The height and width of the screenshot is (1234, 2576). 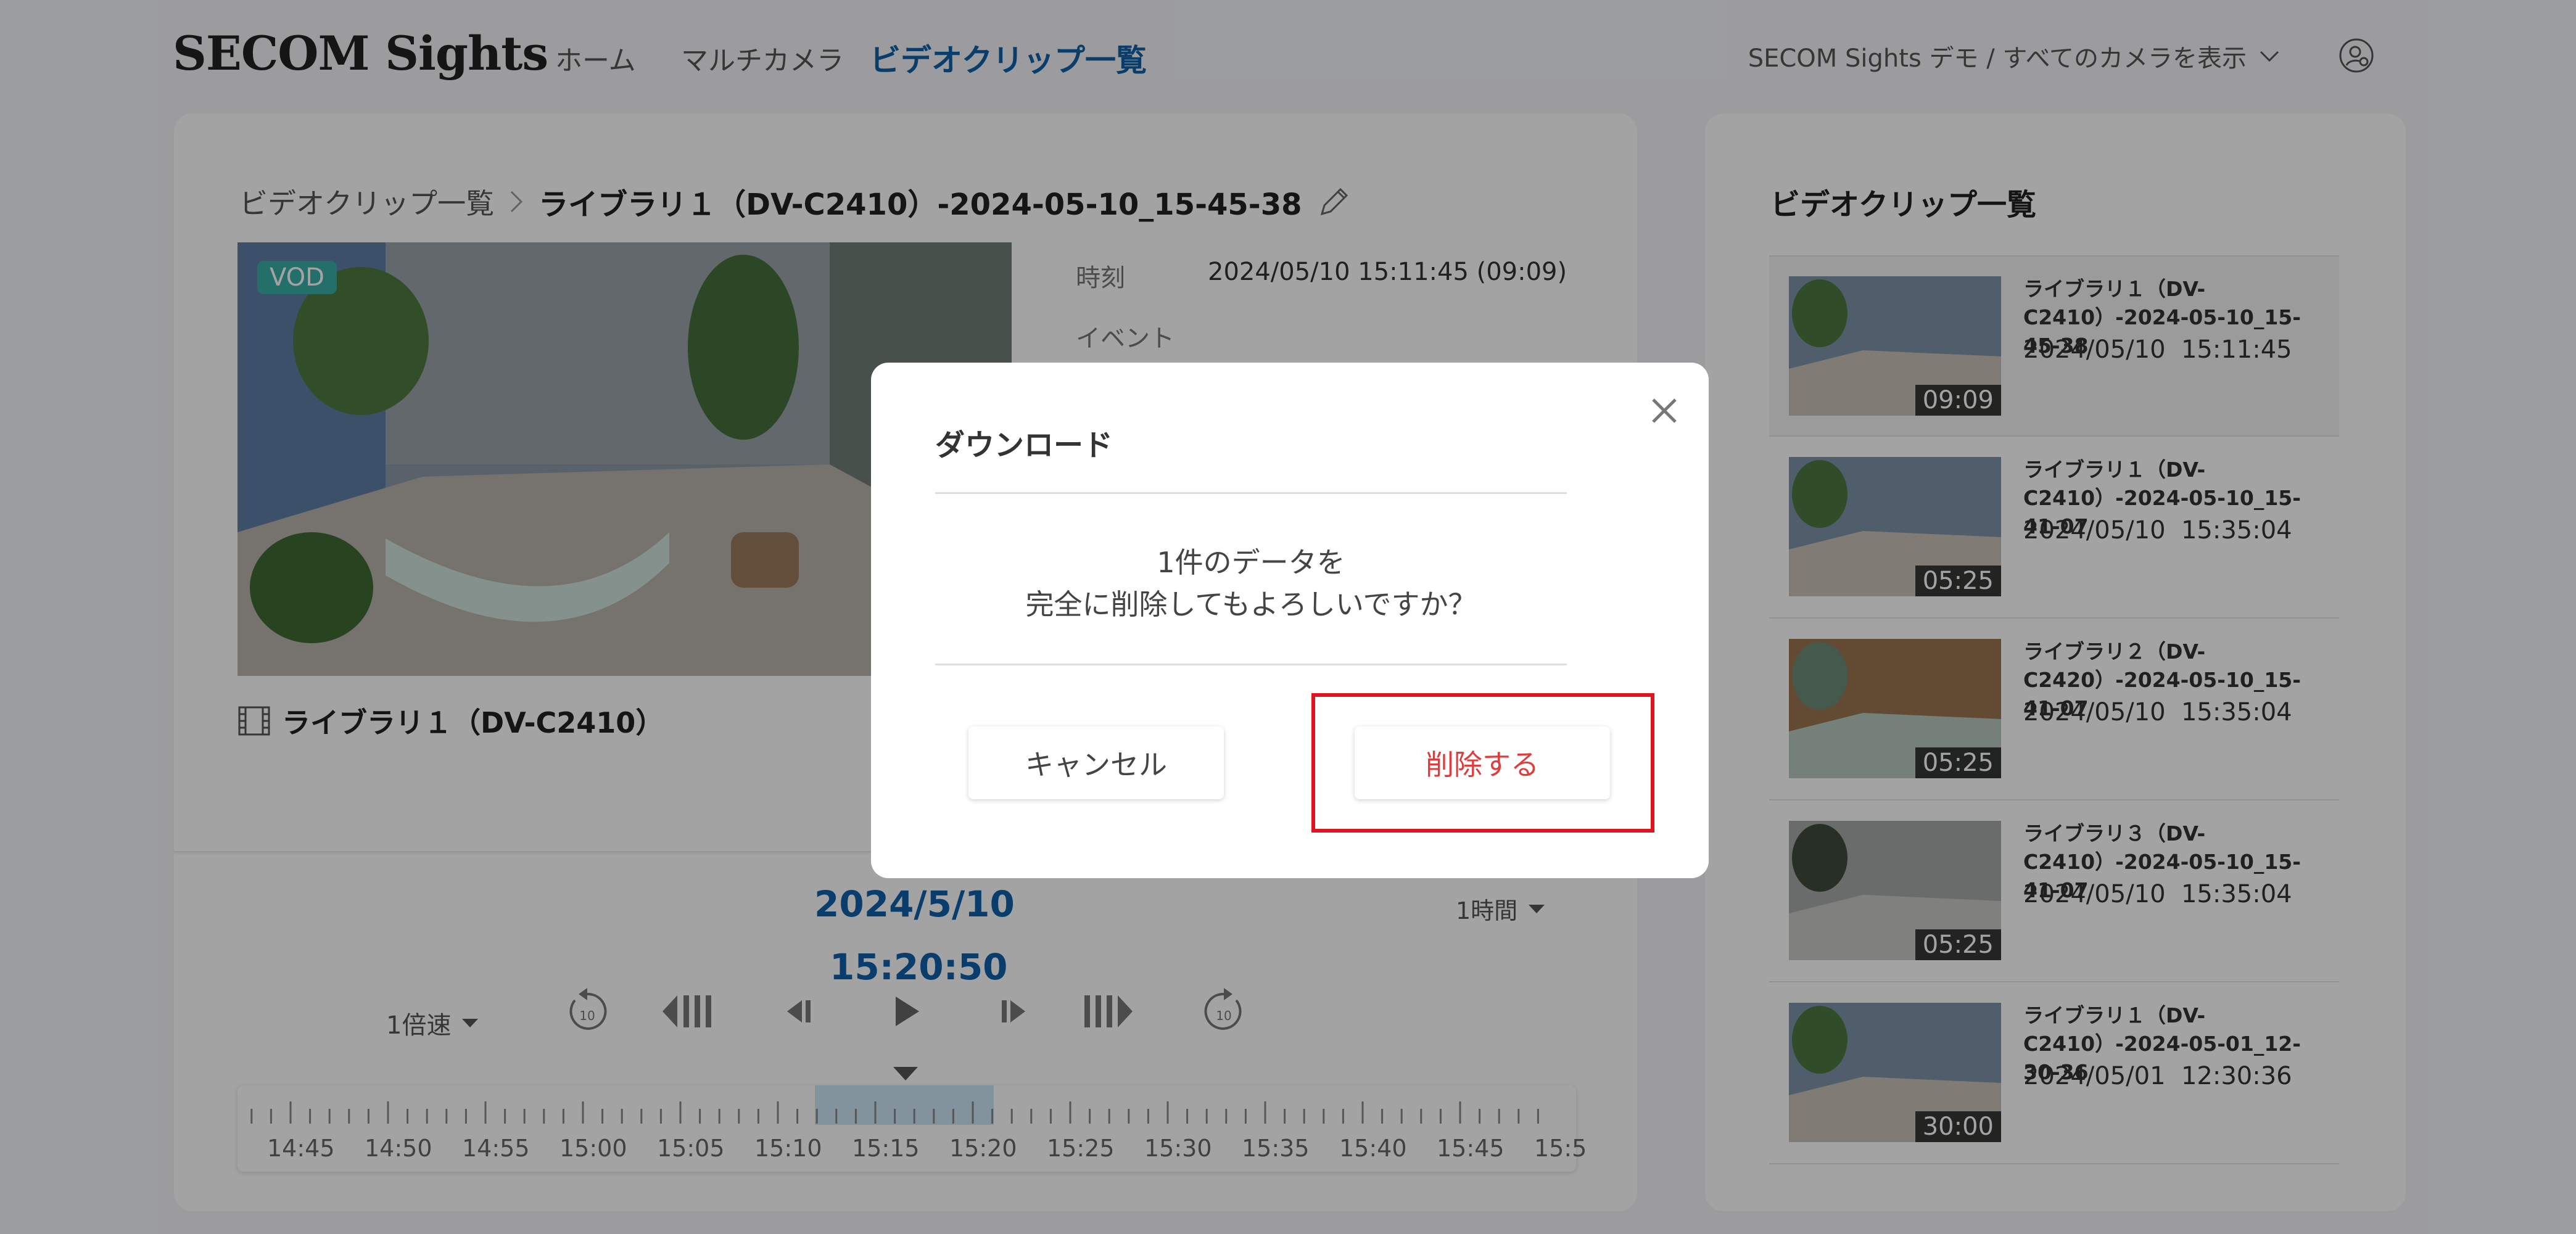 I want to click on dialog-message-line2: 完全に削除してもよろしいですか？, so click(x=1251, y=604).